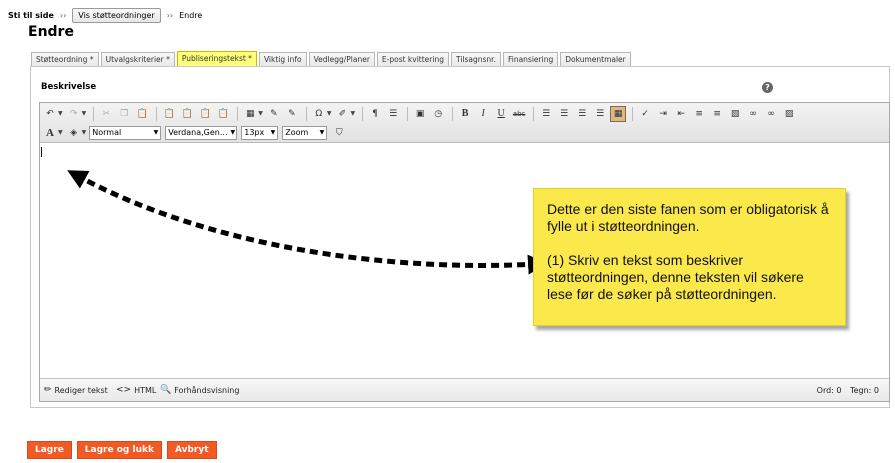 The width and height of the screenshot is (895, 463). Describe the element at coordinates (124, 114) in the screenshot. I see `copy-icon: ❐` at that location.